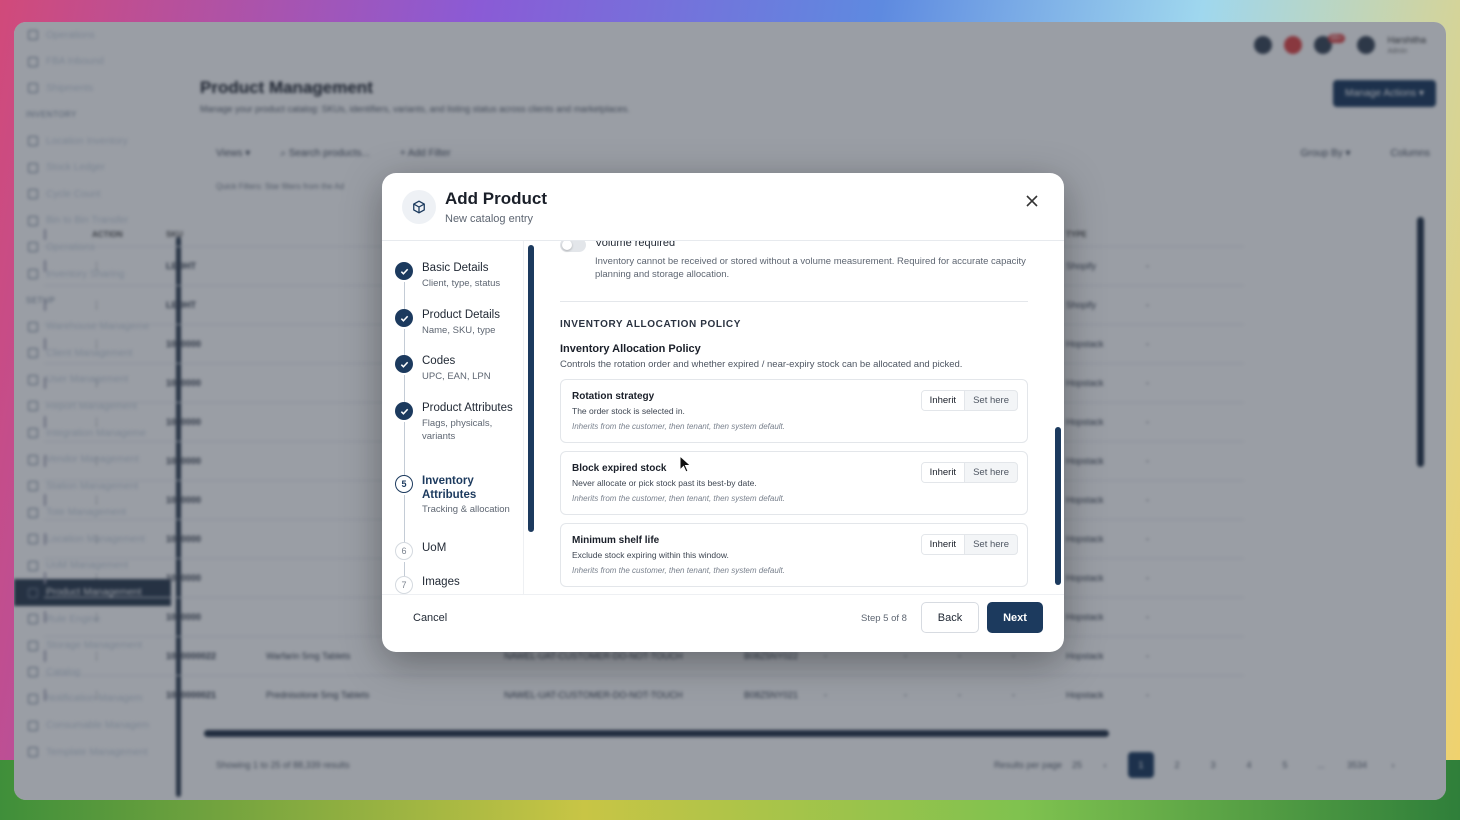 The height and width of the screenshot is (820, 1460). What do you see at coordinates (531, 388) in the screenshot?
I see `stepper-scrollbar` at bounding box center [531, 388].